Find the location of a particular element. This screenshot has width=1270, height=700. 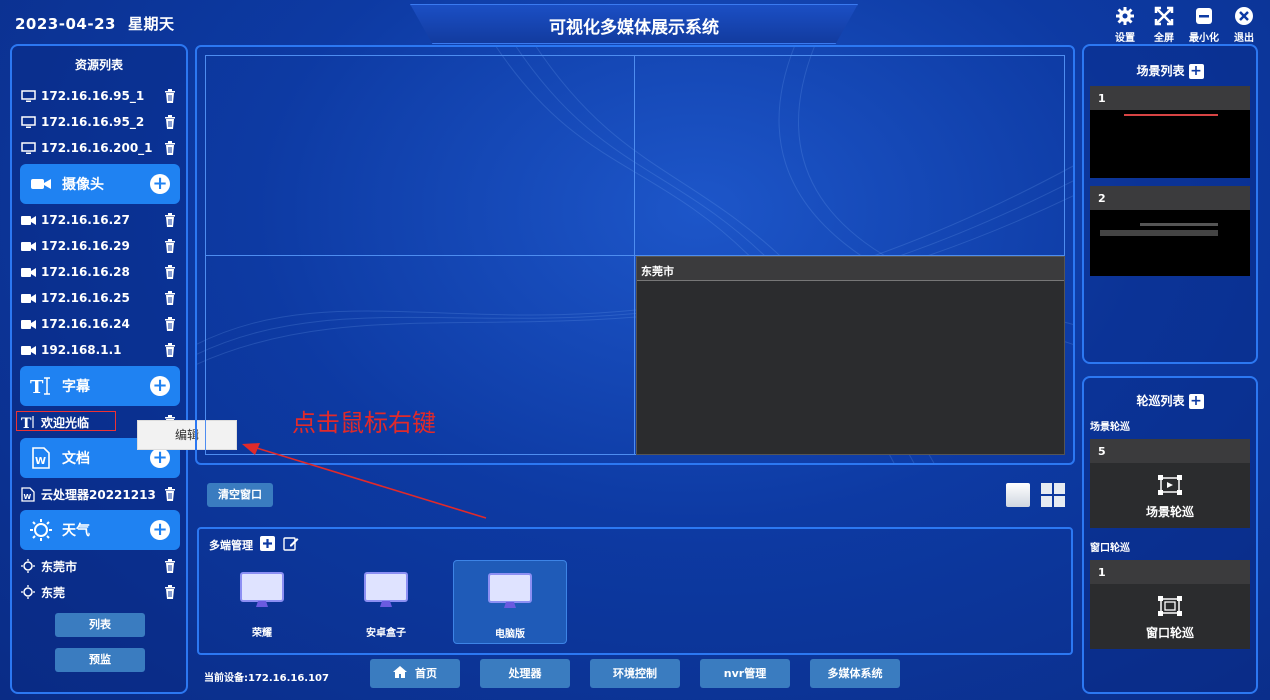

nav-processor-button: 处理器 is located at coordinates (525, 673).